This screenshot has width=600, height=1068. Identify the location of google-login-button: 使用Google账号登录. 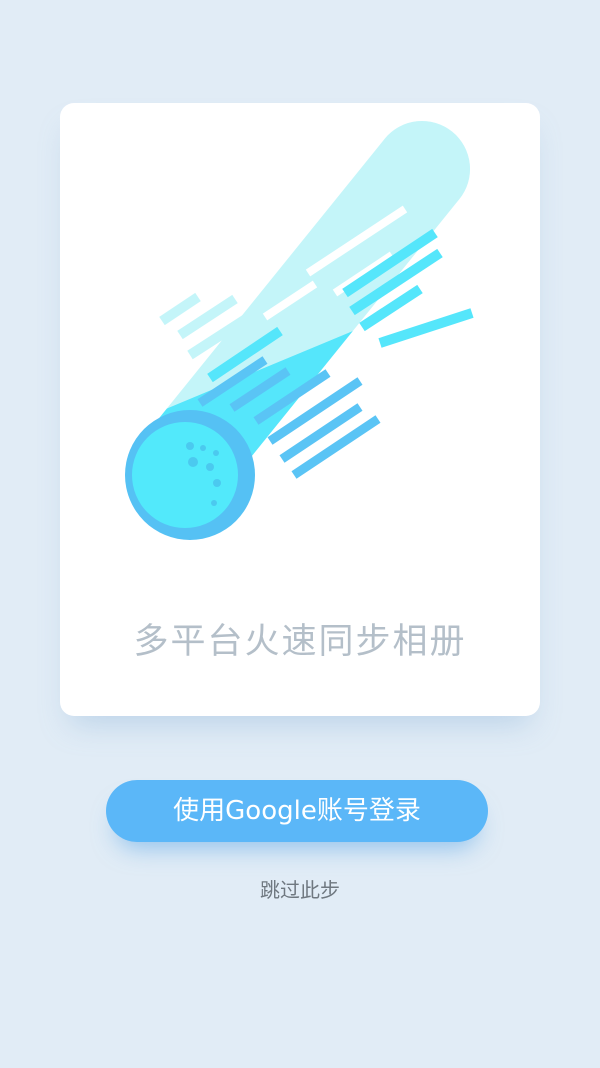
(297, 811).